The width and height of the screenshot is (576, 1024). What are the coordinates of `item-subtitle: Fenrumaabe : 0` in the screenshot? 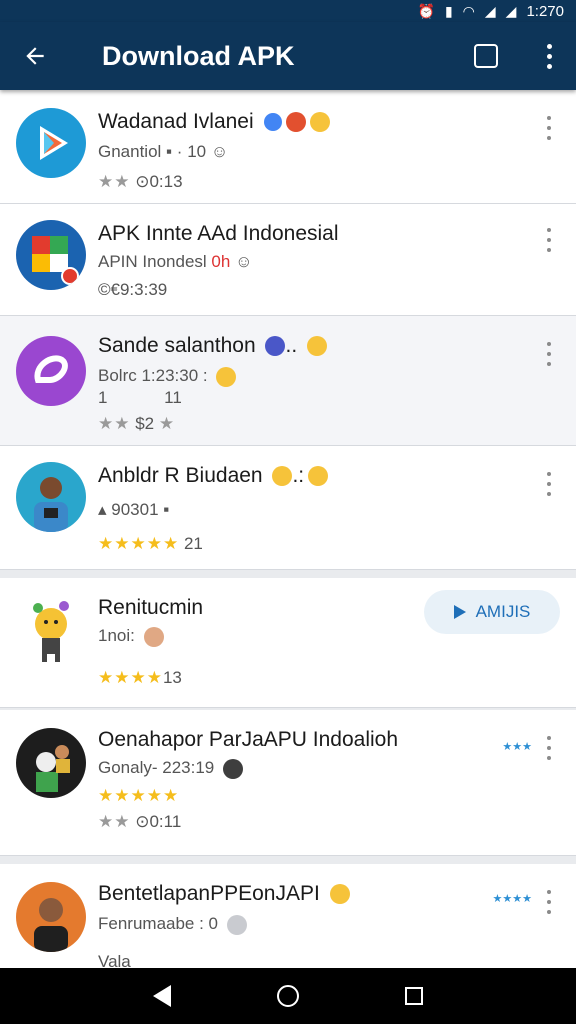 It's located at (172, 924).